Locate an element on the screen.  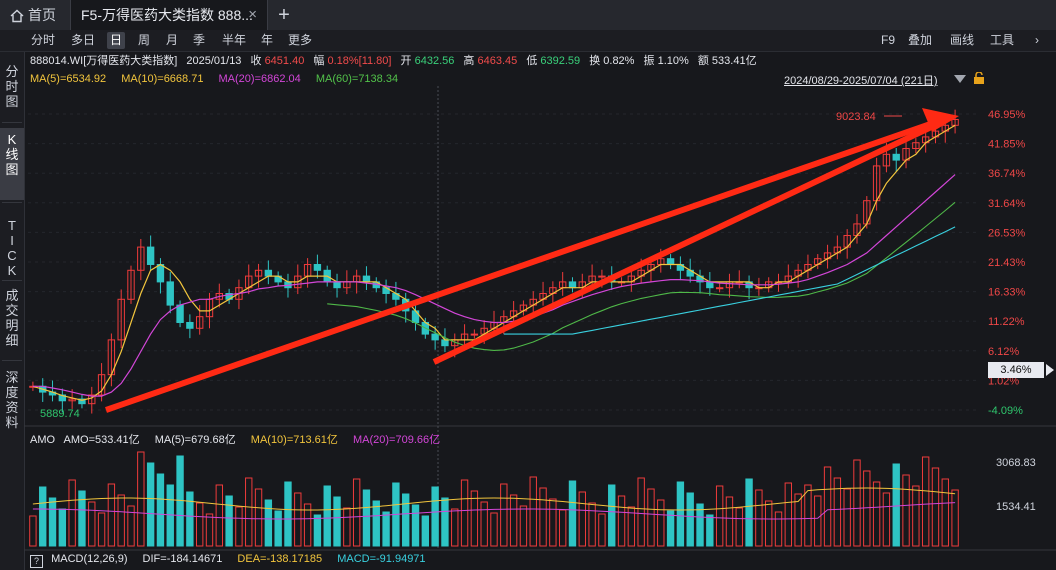
sidebar-char: 线 is located at coordinates (12, 154).